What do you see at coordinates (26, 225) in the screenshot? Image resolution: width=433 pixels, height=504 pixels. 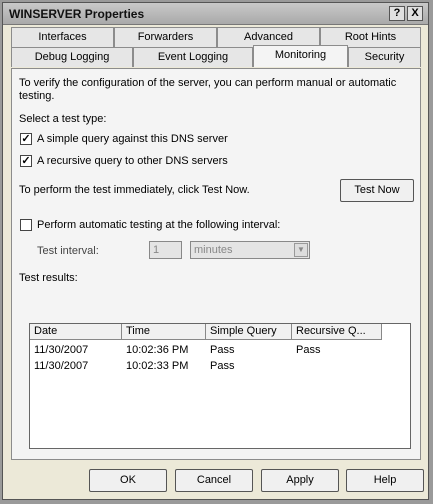 I see `automatic-testing-checkbox` at bounding box center [26, 225].